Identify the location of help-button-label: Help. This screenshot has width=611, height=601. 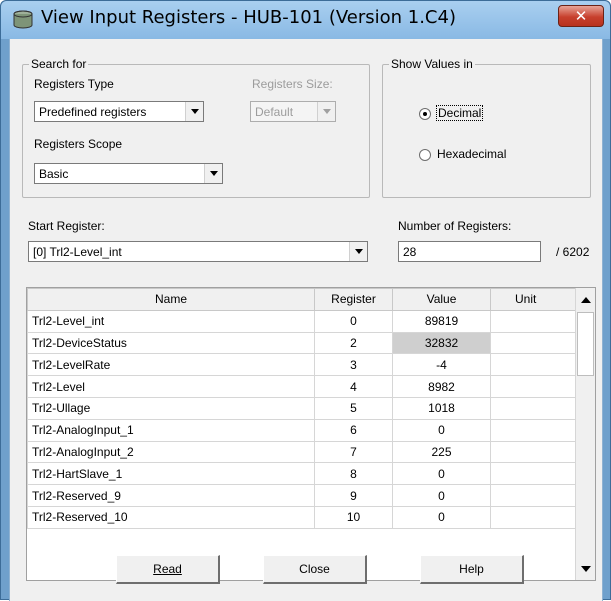
(471, 569).